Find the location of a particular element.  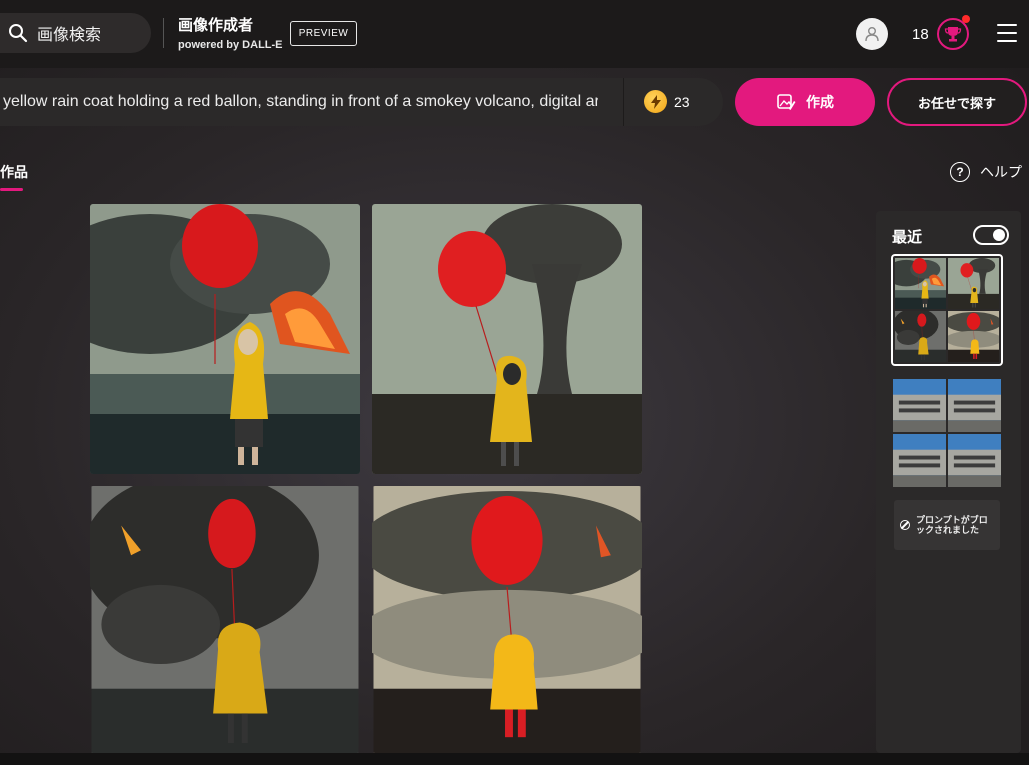

user-icon is located at coordinates (872, 34).